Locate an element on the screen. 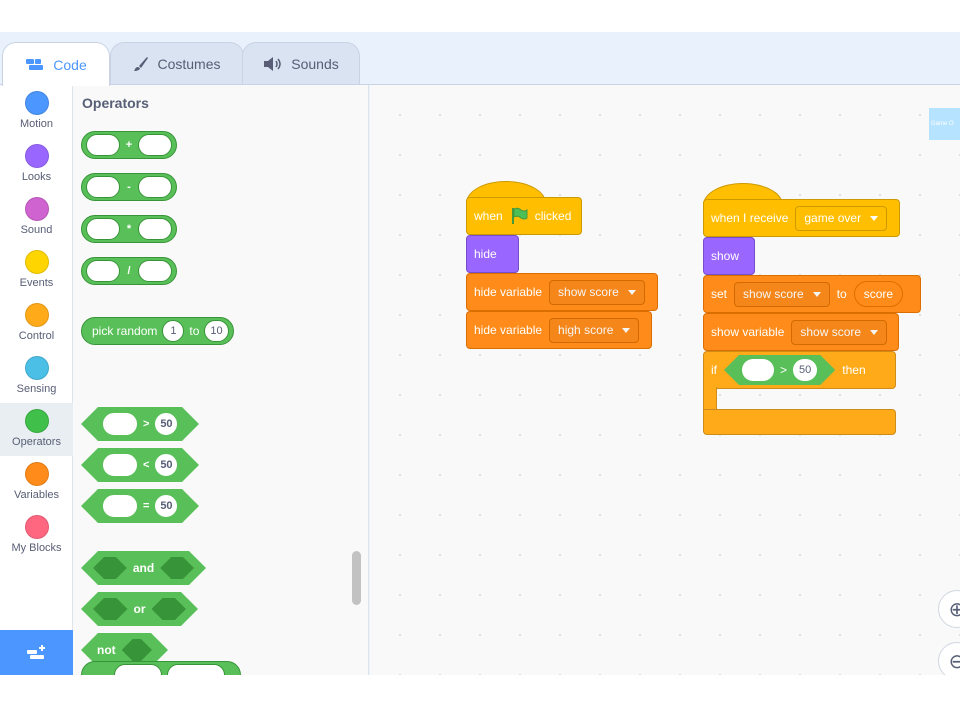 This screenshot has height=720, width=960. block-hide-variable-1-label: hide variable is located at coordinates (508, 292).